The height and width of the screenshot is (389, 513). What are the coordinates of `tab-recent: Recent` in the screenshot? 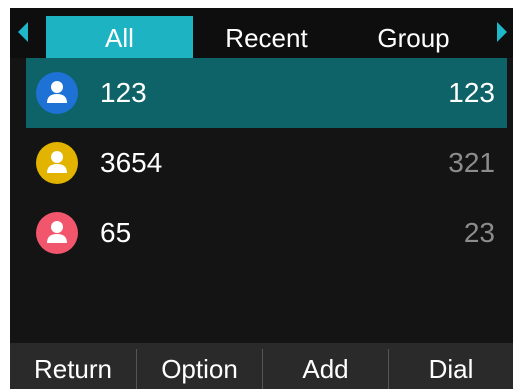 It's located at (266, 37).